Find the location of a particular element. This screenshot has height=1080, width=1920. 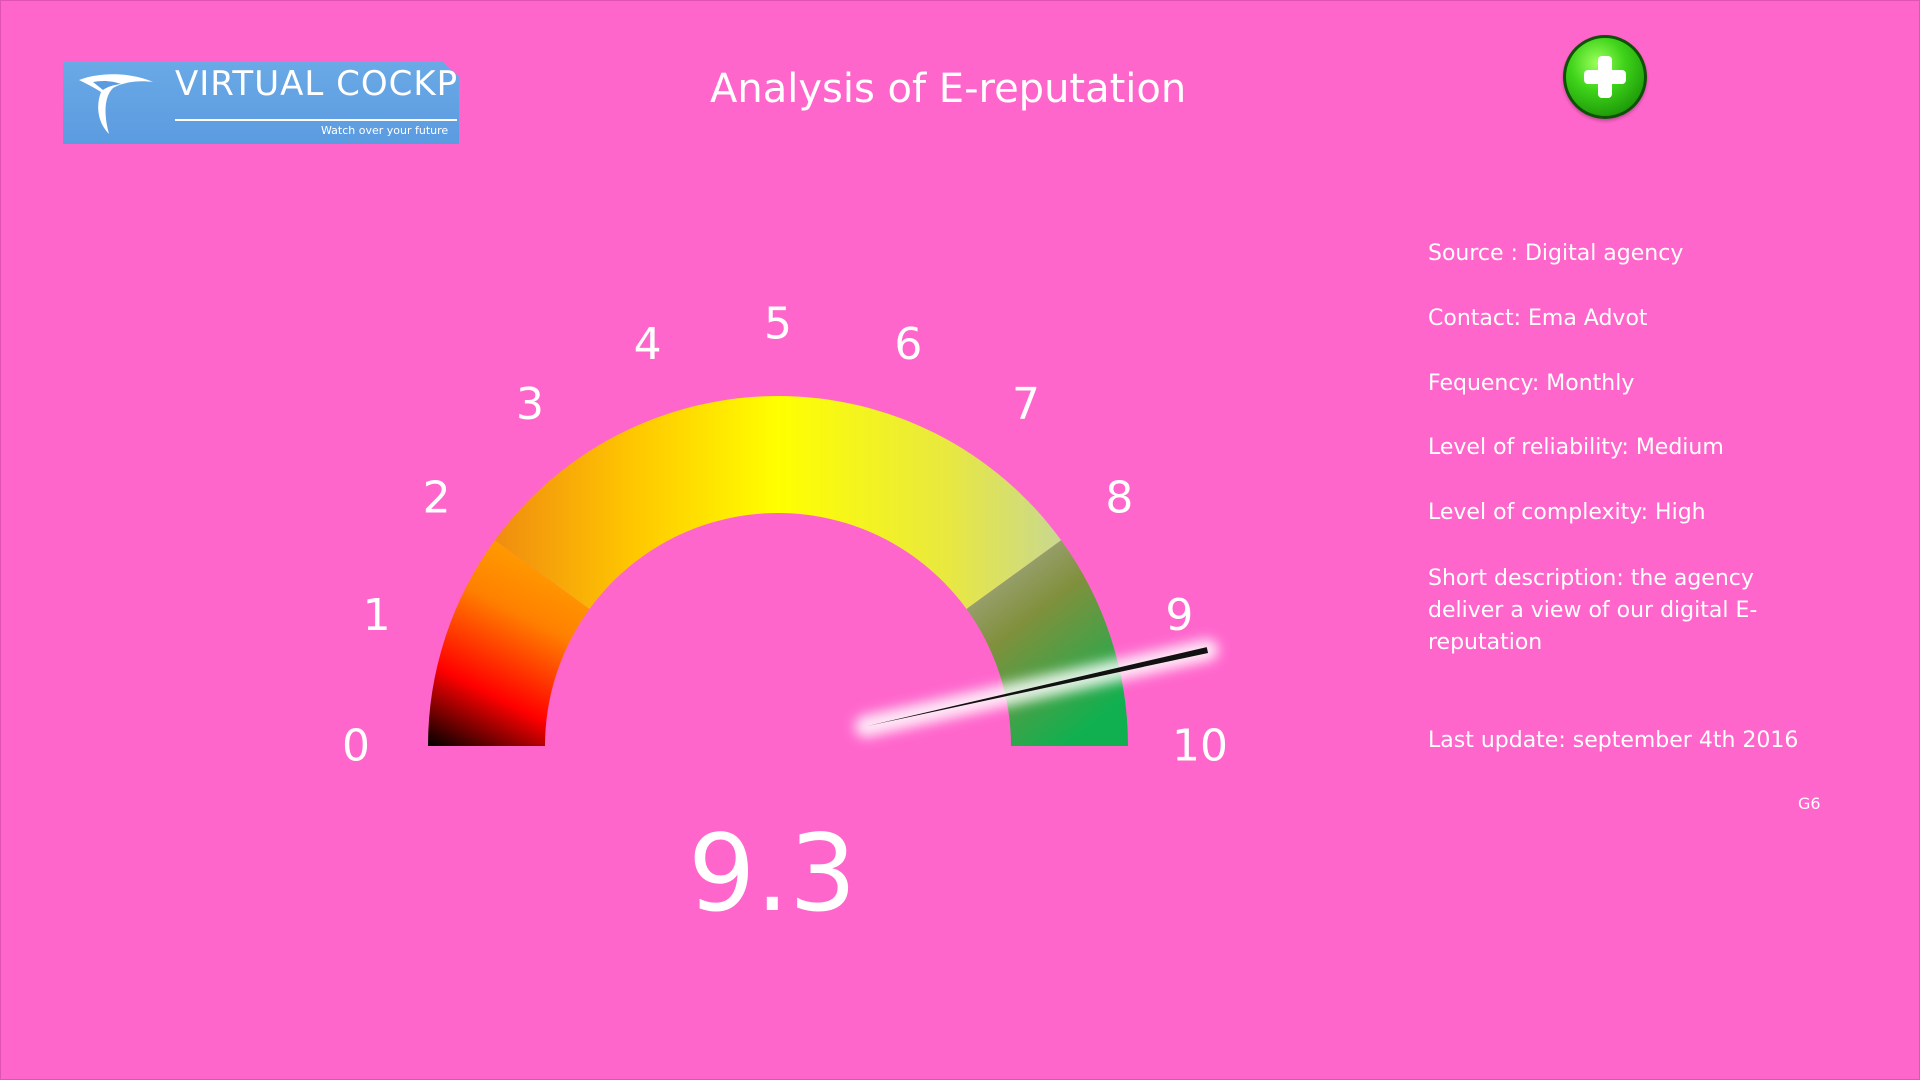

info-contact: Contact: Ema Advot is located at coordinates (1538, 318).